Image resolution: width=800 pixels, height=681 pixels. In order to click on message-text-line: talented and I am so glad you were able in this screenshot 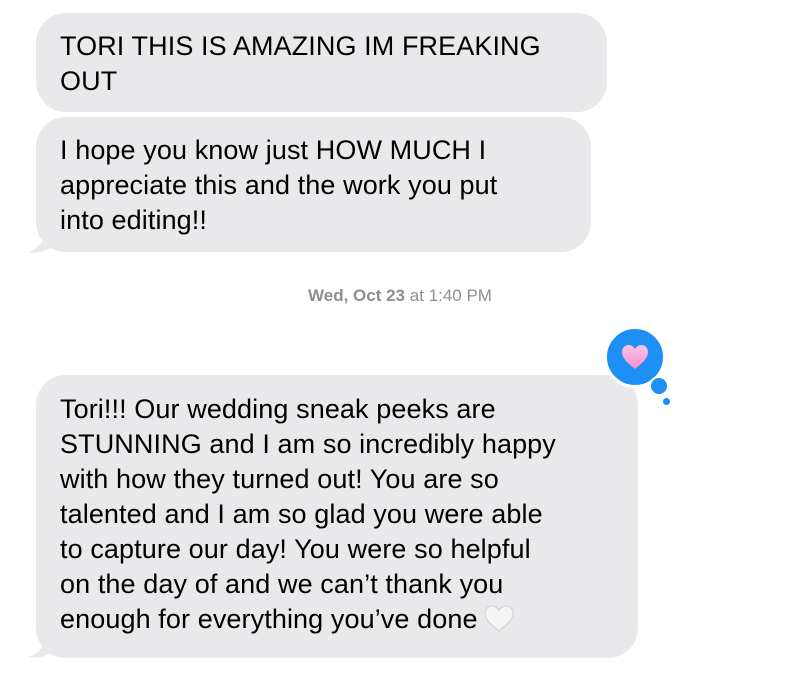, I will do `click(301, 514)`.